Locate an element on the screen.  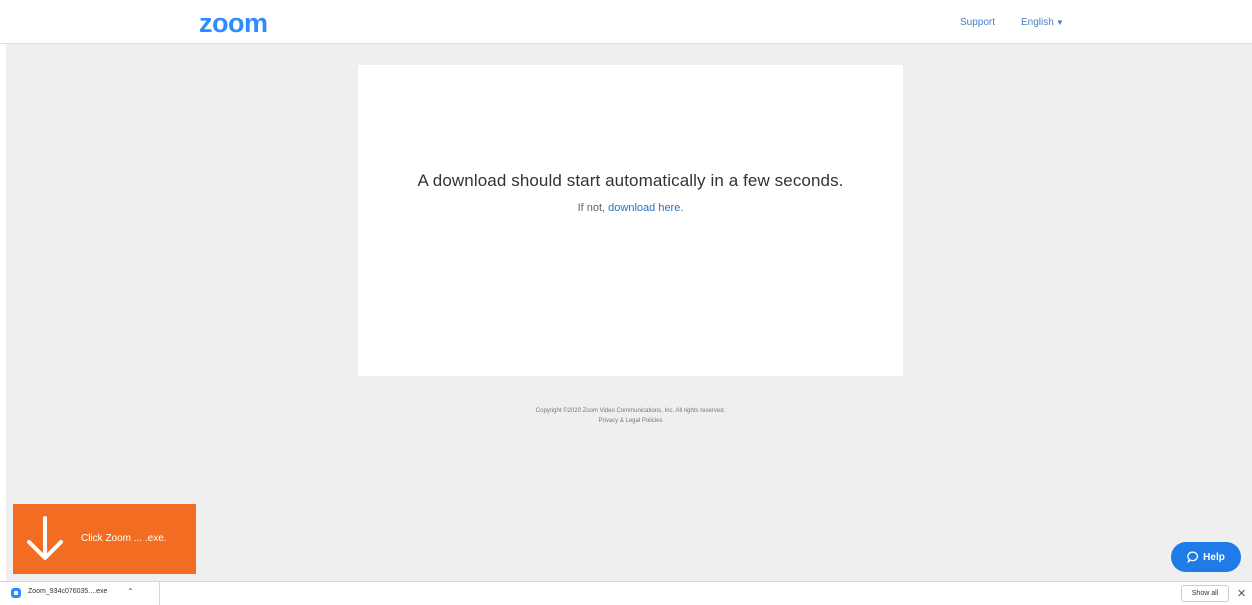
close-icon: ✕ is located at coordinates (1241, 593).